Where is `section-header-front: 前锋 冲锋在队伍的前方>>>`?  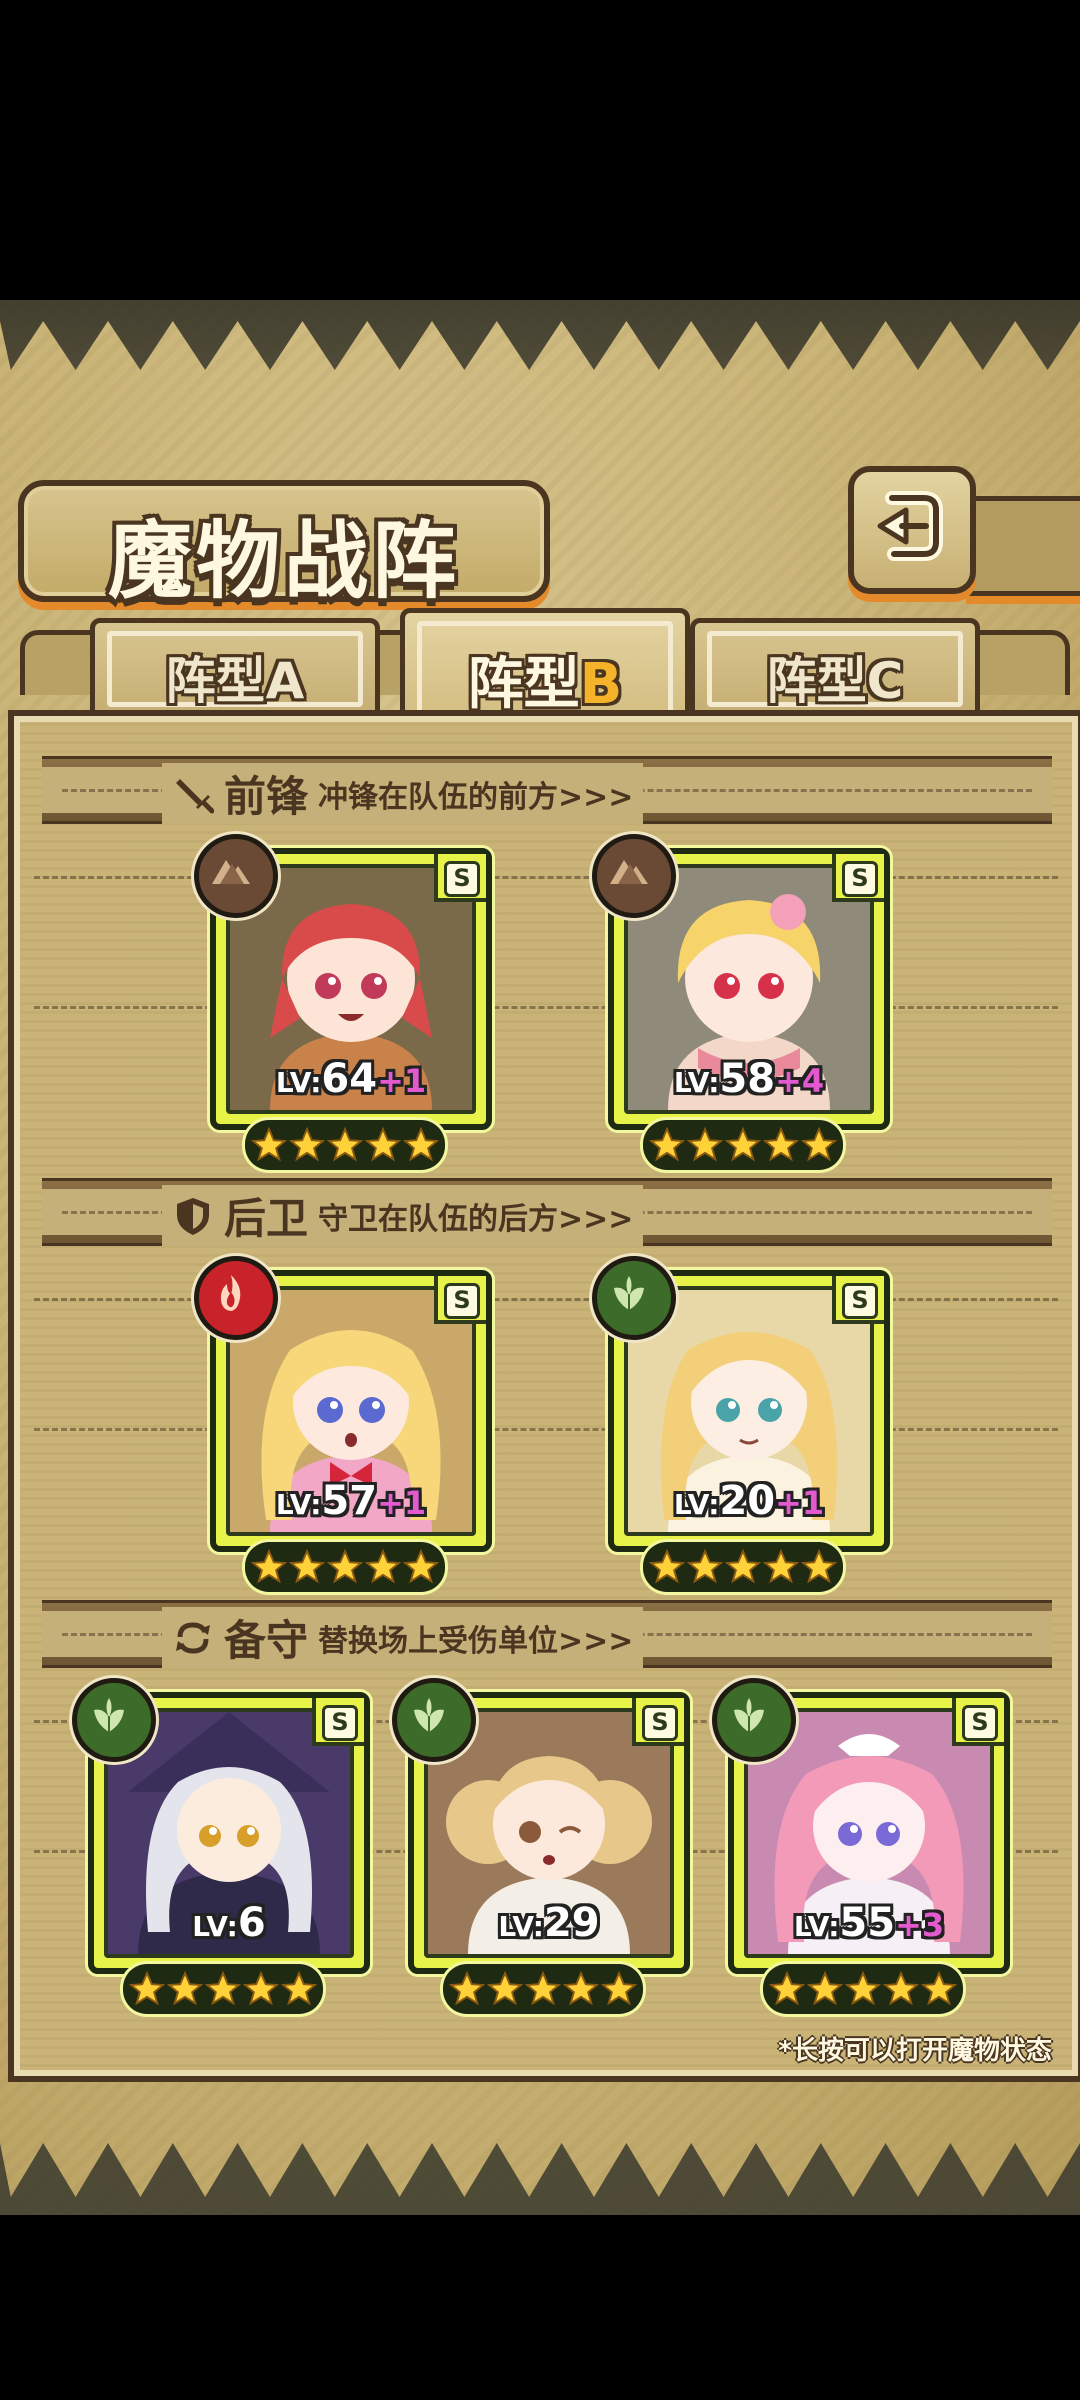
section-header-front: 前锋 冲锋在队伍的前方>>> is located at coordinates (547, 790).